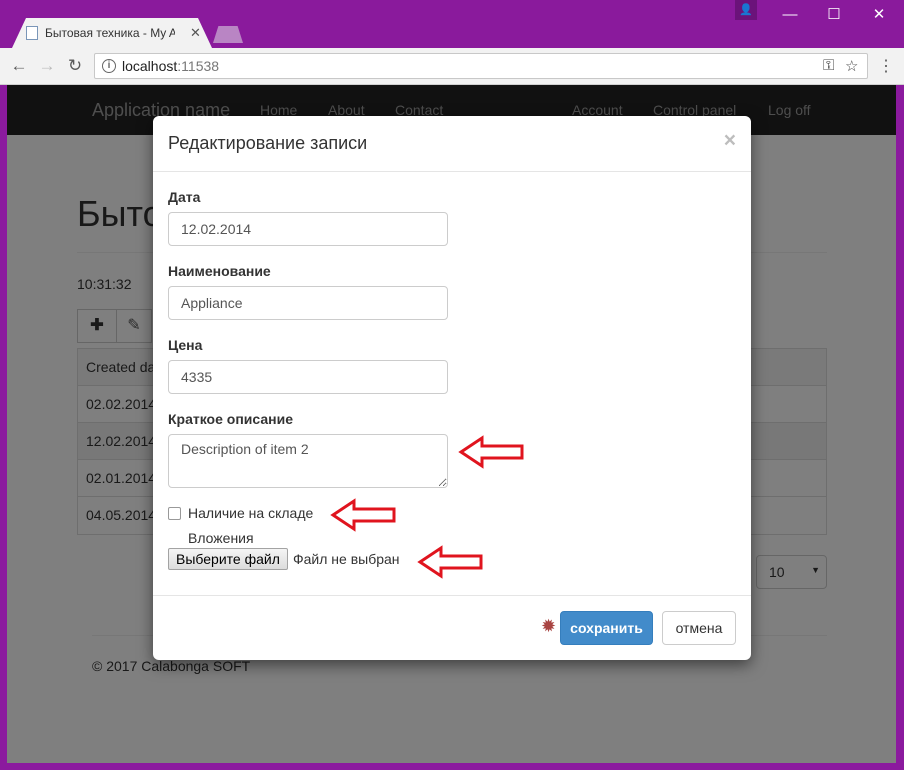 The height and width of the screenshot is (770, 904). What do you see at coordinates (47, 66) in the screenshot?
I see `forward-icon: →` at bounding box center [47, 66].